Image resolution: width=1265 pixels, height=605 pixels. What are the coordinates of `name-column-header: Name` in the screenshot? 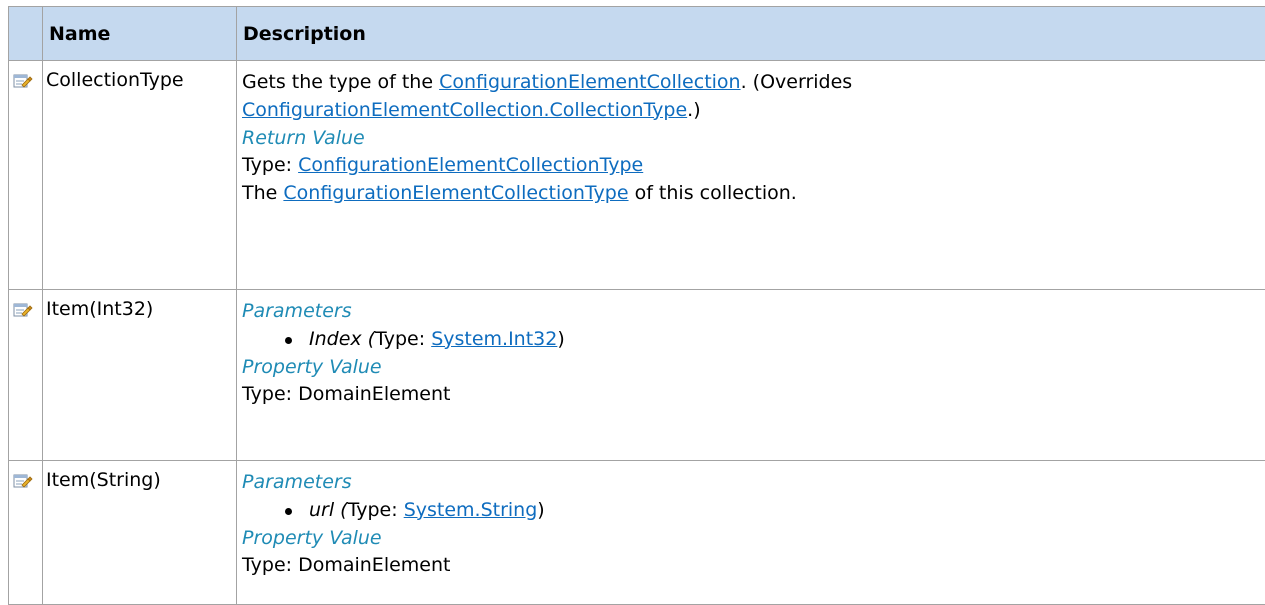 It's located at (140, 34).